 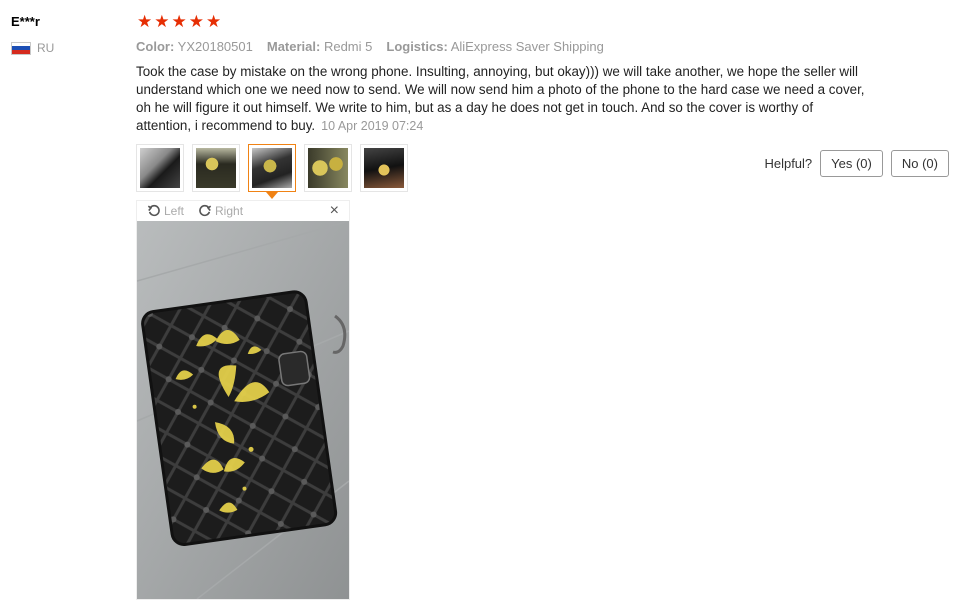 I want to click on star-rating: ★ ★ ★ ★ ★, so click(x=179, y=22).